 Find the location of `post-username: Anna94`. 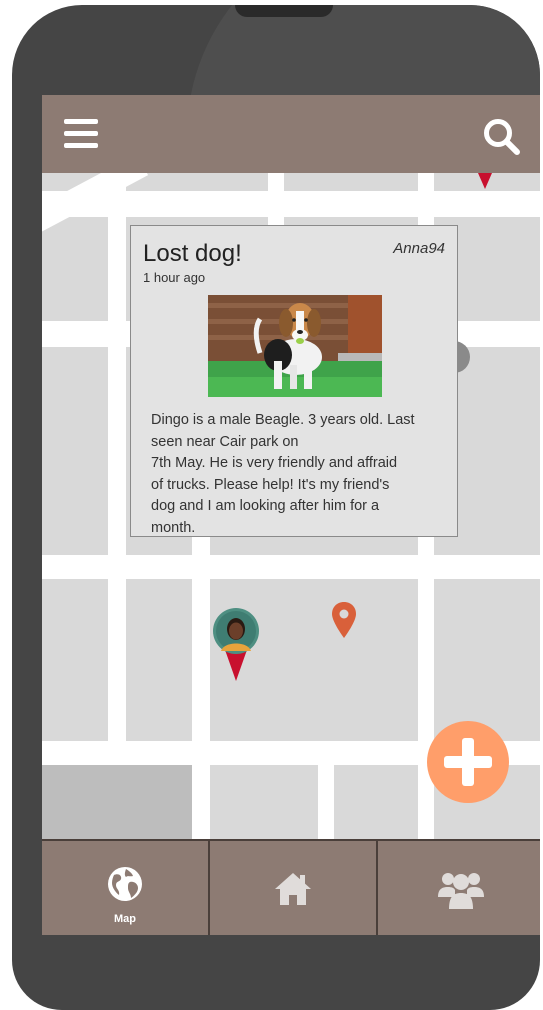

post-username: Anna94 is located at coordinates (419, 248).